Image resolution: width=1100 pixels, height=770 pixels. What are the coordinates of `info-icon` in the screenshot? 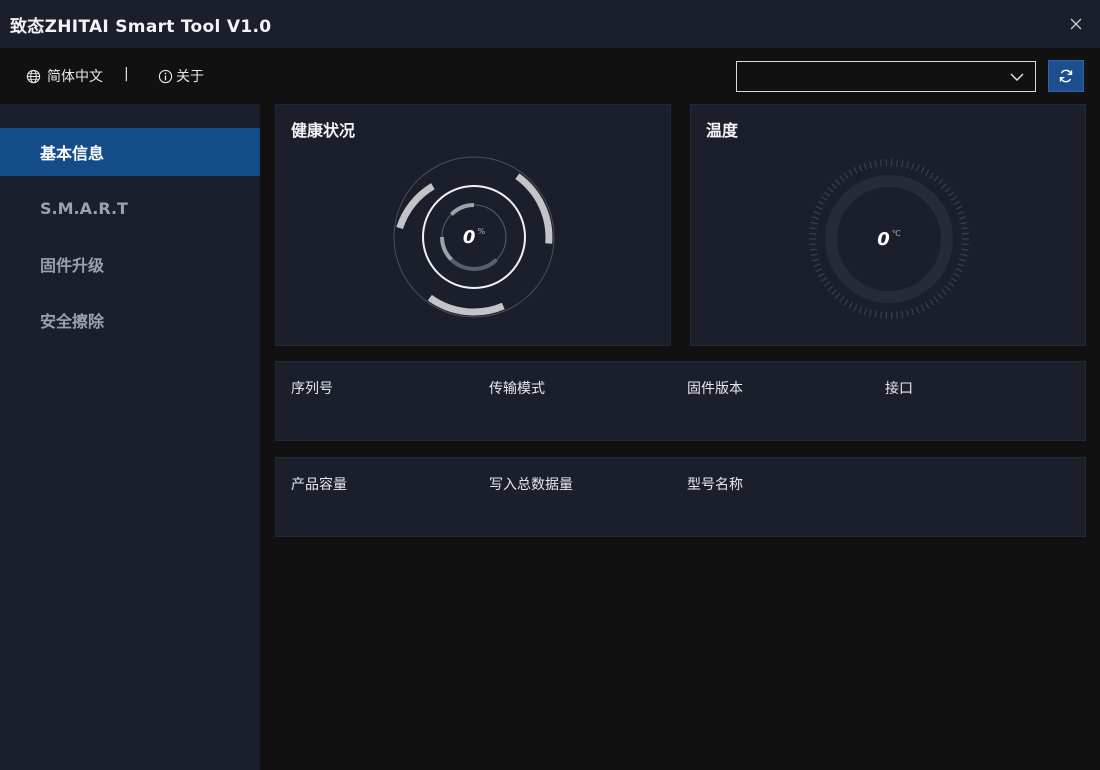 It's located at (165, 76).